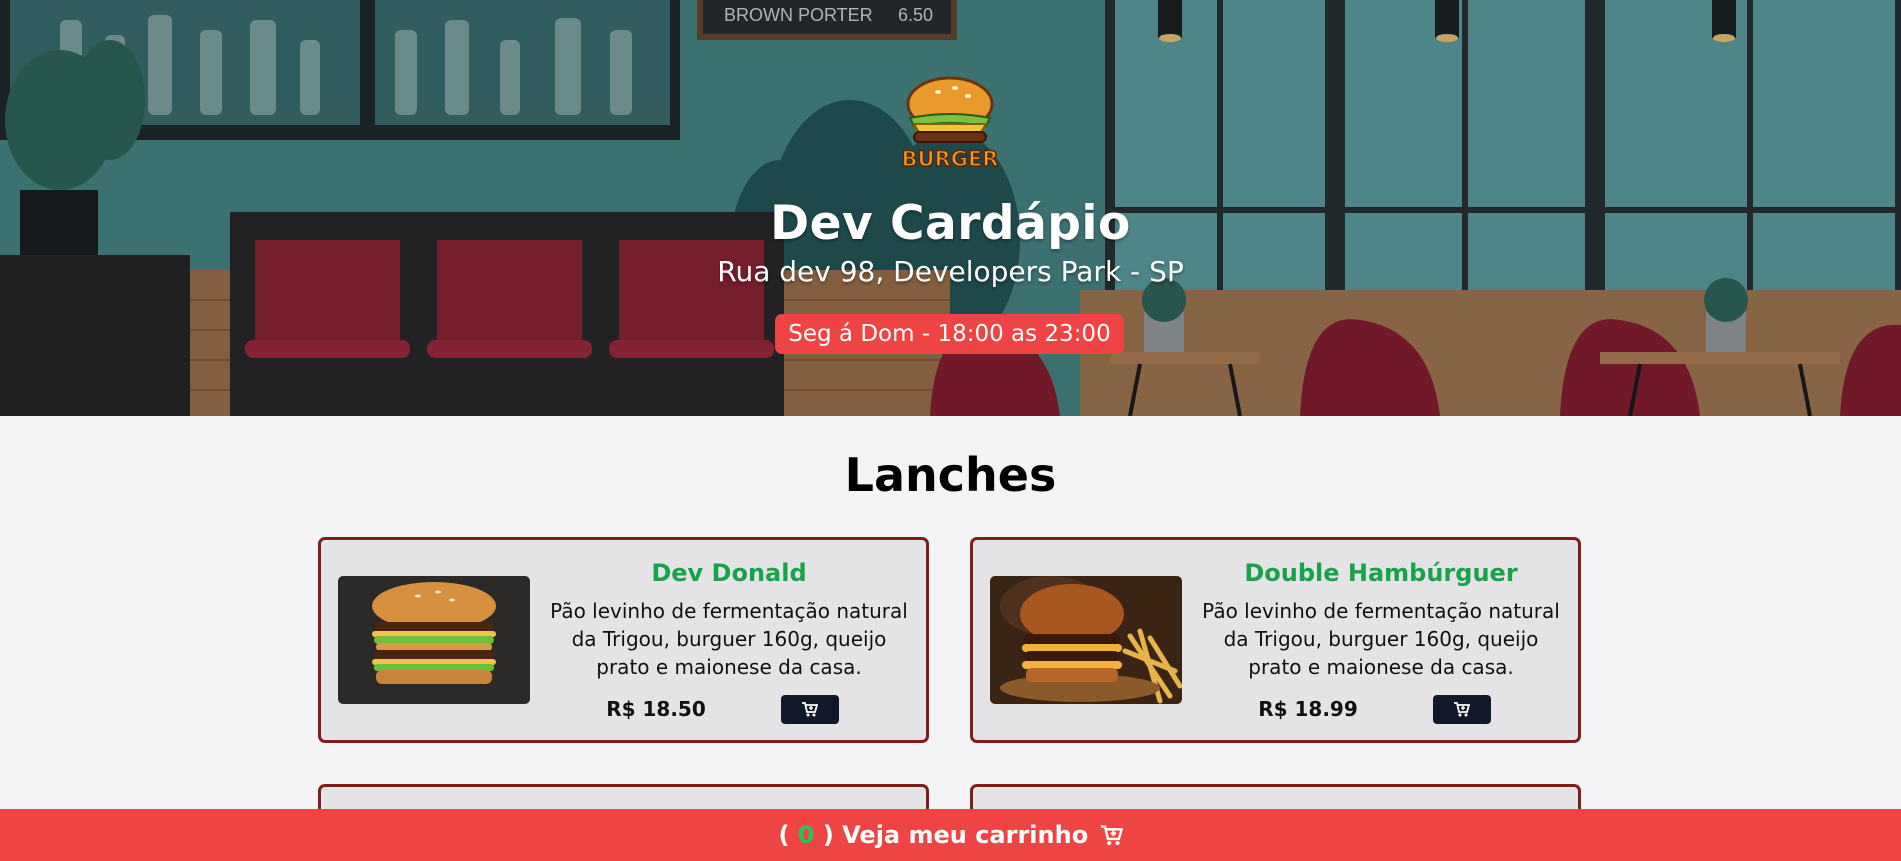 This screenshot has width=1901, height=861. What do you see at coordinates (950, 124) in the screenshot?
I see `burger-logo: BURGER` at bounding box center [950, 124].